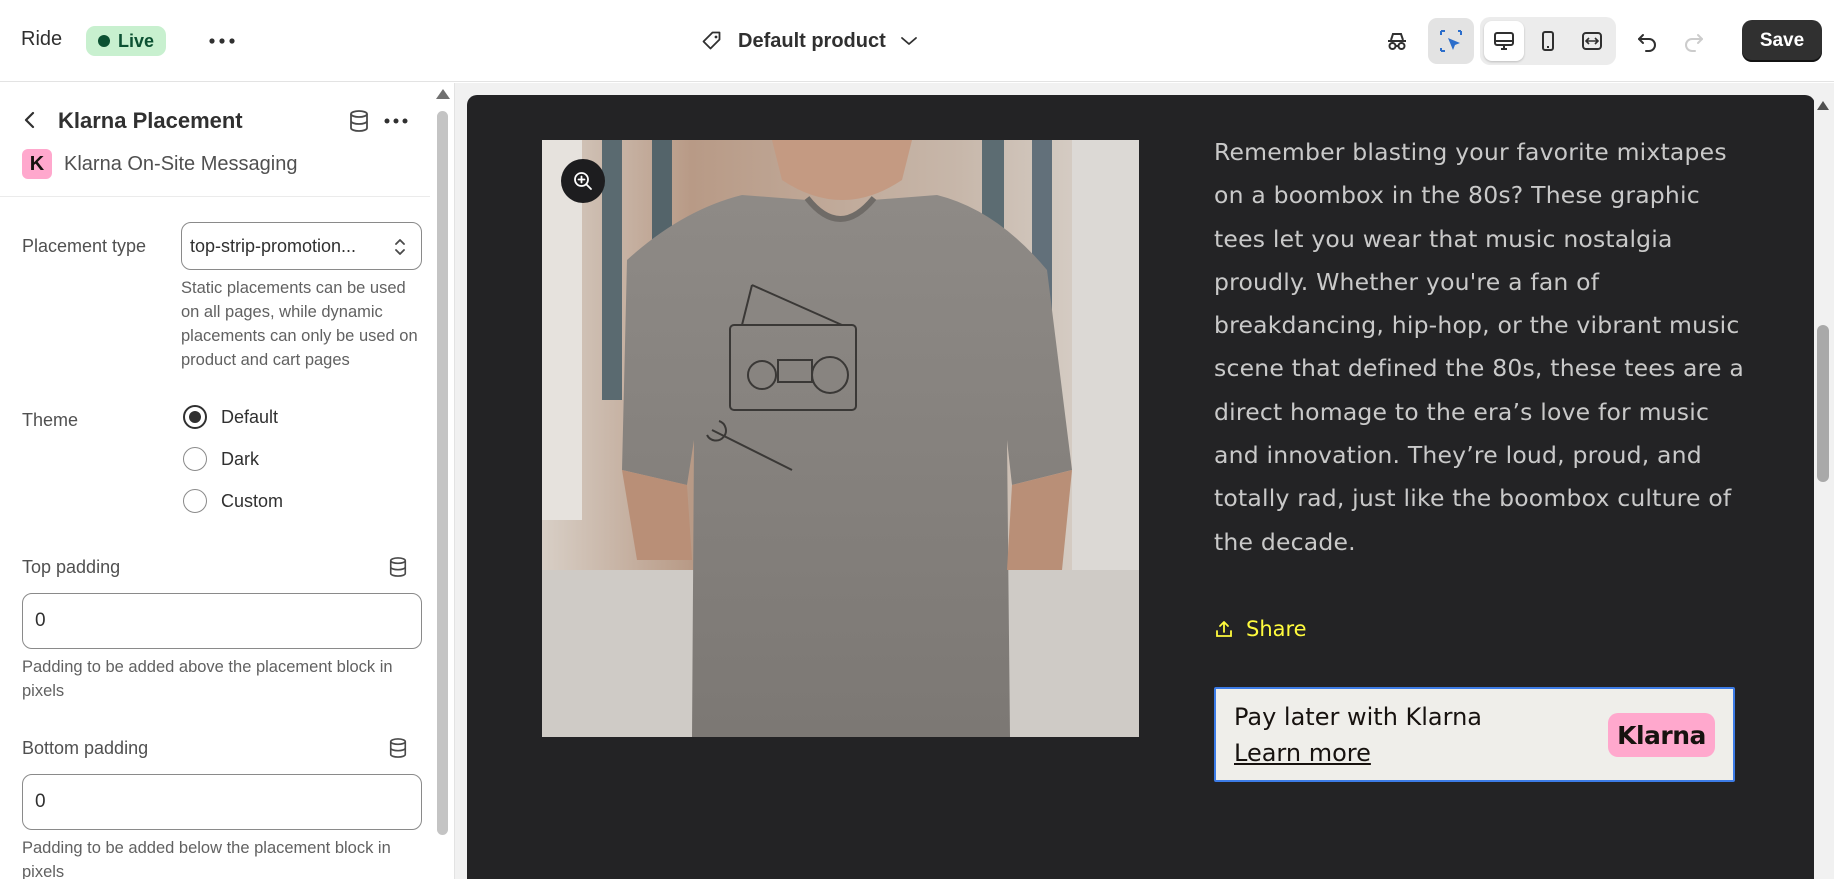 This screenshot has width=1834, height=879. Describe the element at coordinates (195, 417) in the screenshot. I see `radio-default` at that location.